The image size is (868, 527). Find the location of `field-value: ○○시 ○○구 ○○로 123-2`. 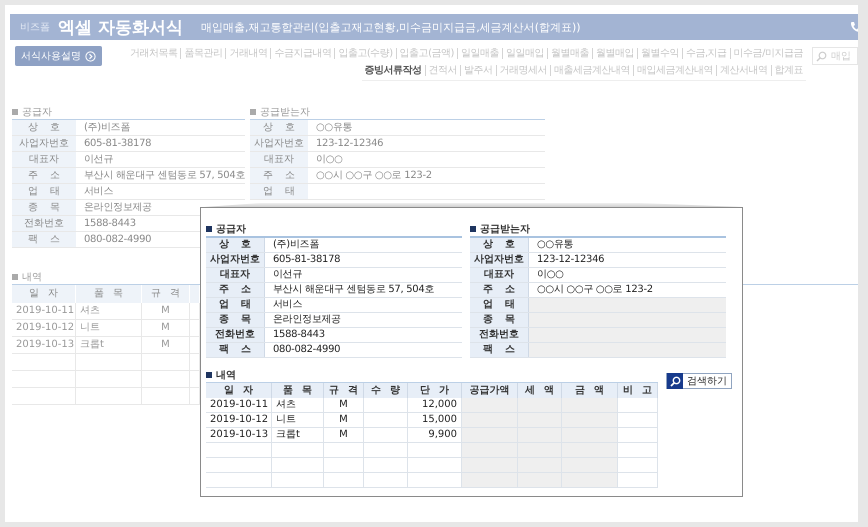

field-value: ○○시 ○○구 ○○로 123-2 is located at coordinates (374, 176).